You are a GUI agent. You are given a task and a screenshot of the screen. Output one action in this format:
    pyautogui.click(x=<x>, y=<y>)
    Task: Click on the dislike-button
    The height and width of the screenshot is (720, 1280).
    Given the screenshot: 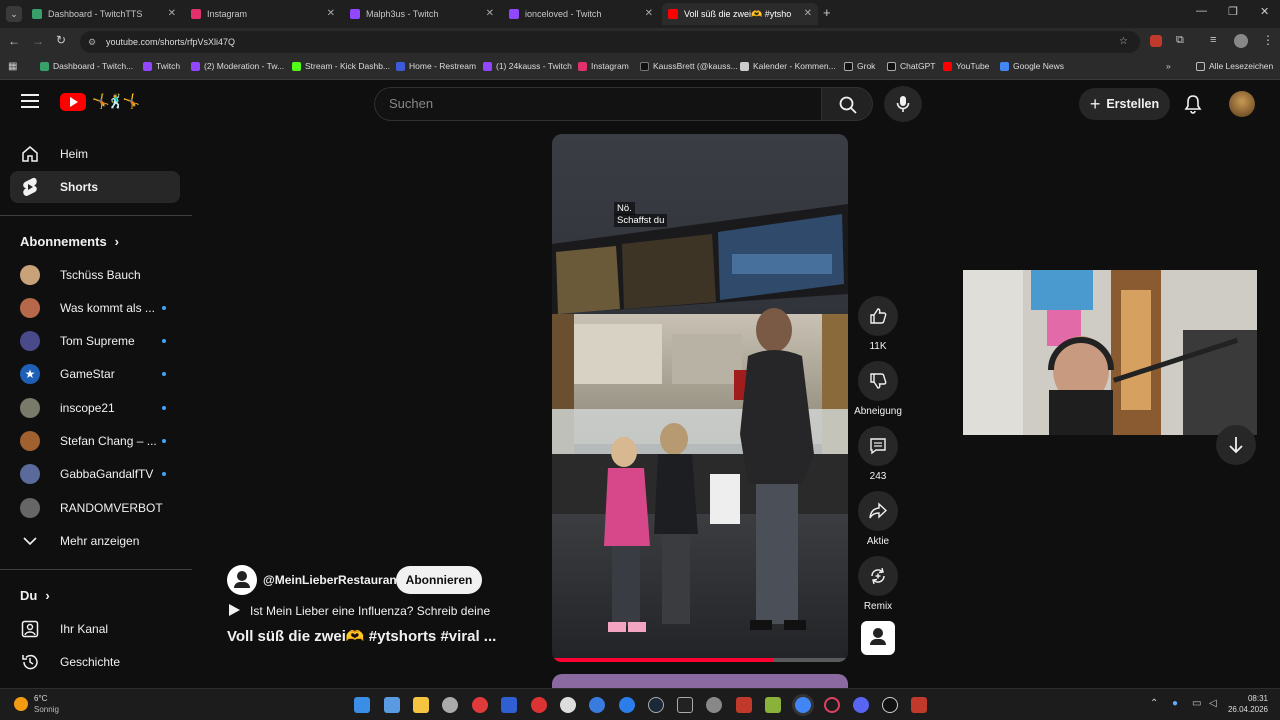 What is the action you would take?
    pyautogui.click(x=878, y=381)
    